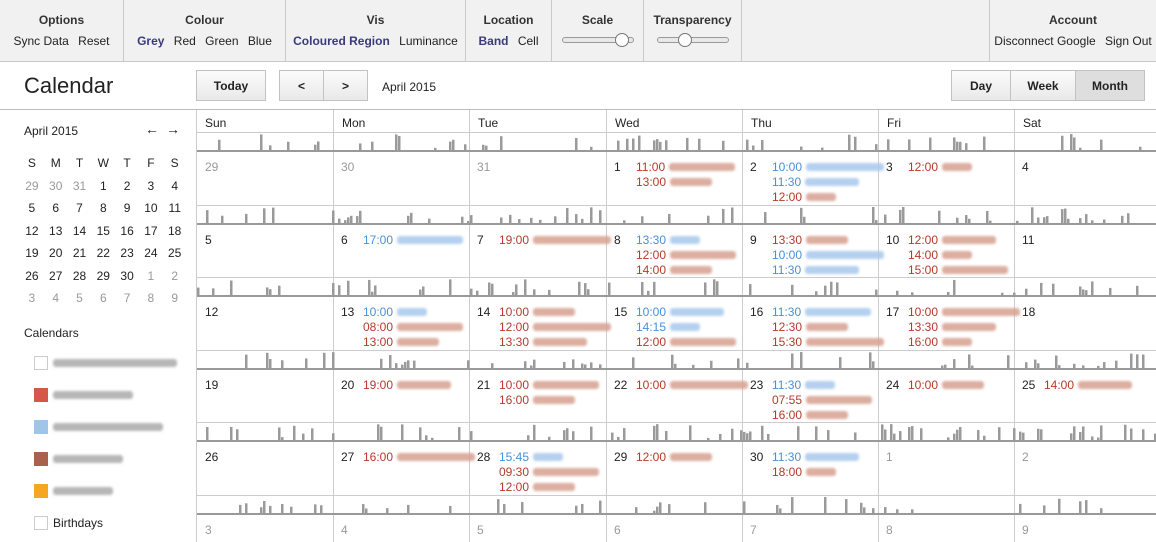 This screenshot has width=1156, height=542. I want to click on calendar-event: 08:00, so click(413, 327).